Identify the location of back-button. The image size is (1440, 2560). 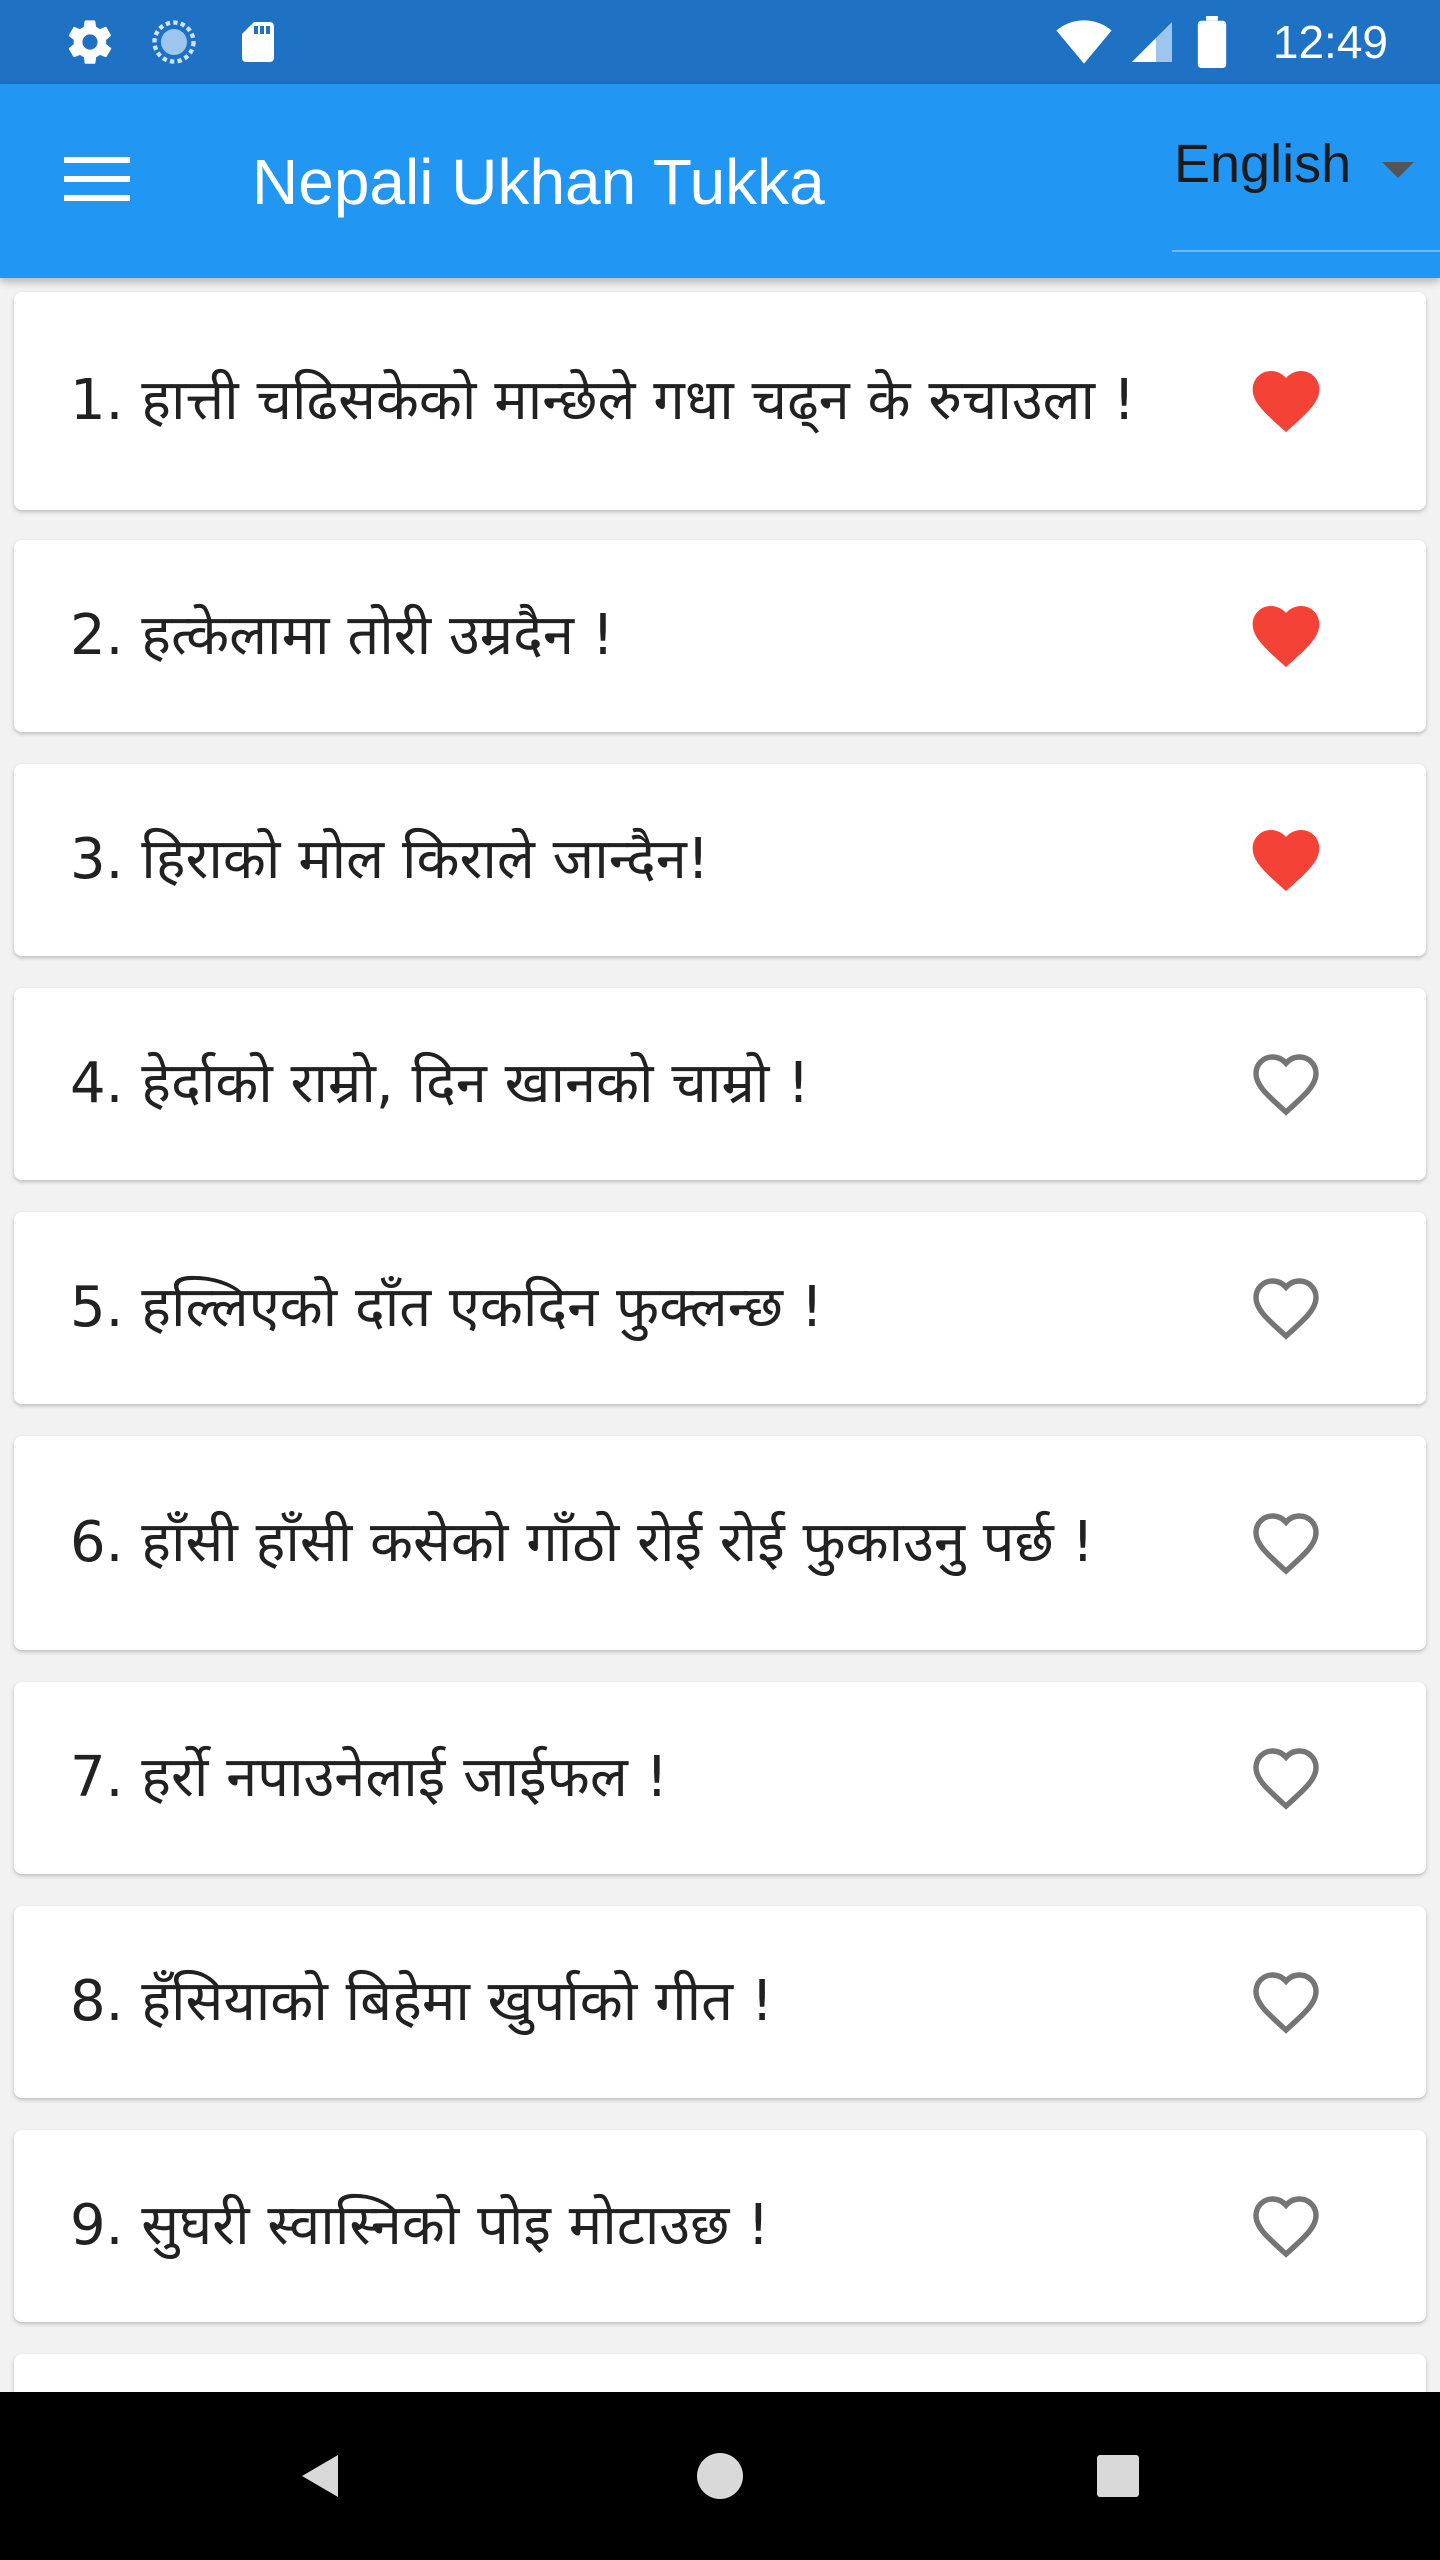
(320, 2476).